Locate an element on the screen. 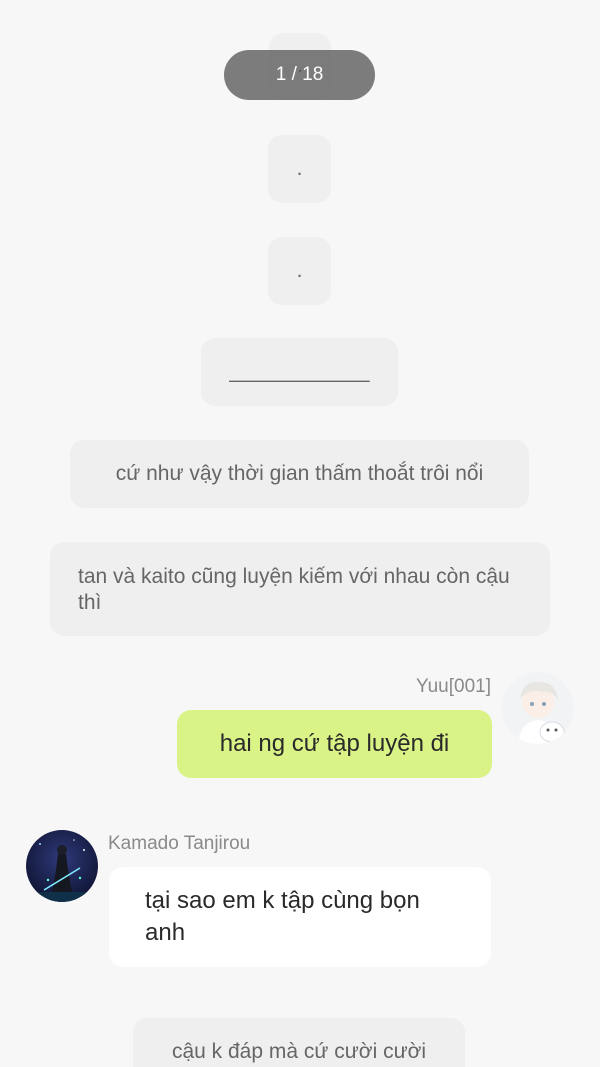 This screenshot has width=600, height=1067. message-text: tại sao em k tập cùng bọn anh is located at coordinates (282, 916).